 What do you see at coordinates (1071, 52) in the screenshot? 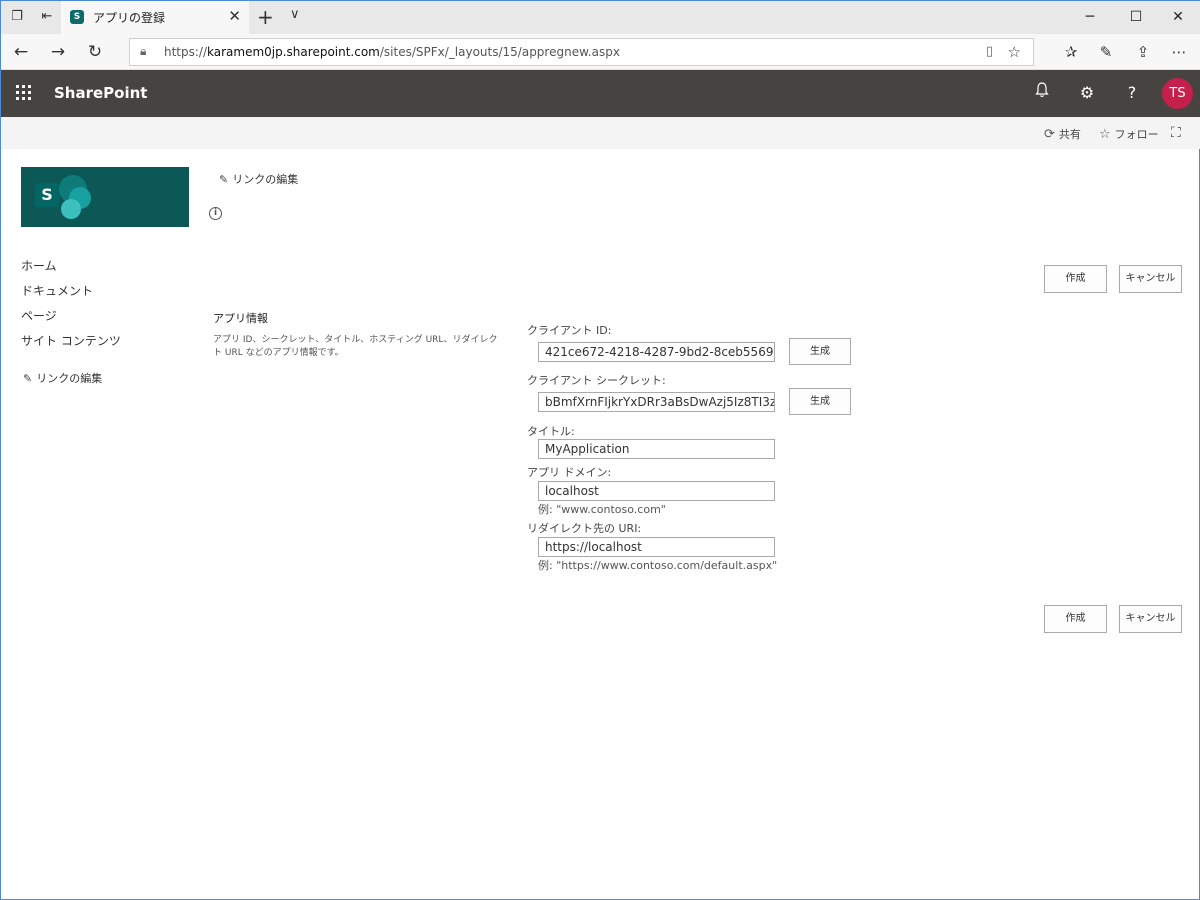
I see `favorites-hub-icon: ✰` at bounding box center [1071, 52].